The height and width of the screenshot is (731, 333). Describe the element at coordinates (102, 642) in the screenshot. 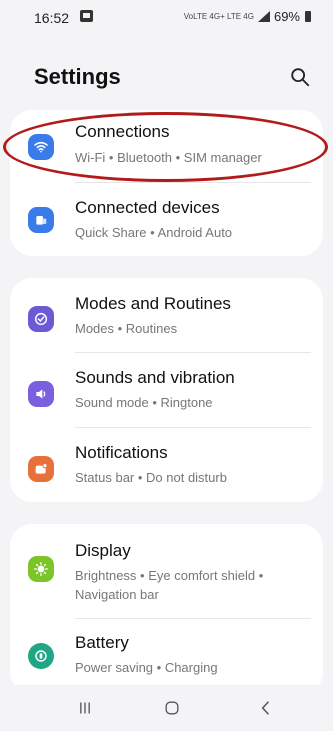

I see `battery-title: Battery` at that location.